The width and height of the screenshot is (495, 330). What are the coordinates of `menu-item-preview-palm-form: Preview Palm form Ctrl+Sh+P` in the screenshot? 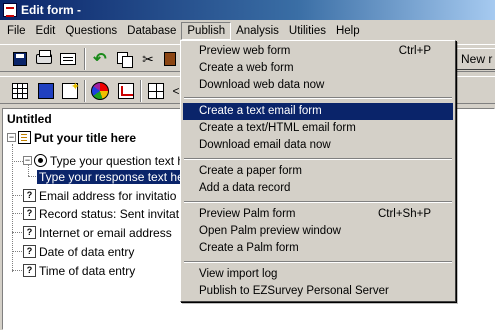 It's located at (318, 214).